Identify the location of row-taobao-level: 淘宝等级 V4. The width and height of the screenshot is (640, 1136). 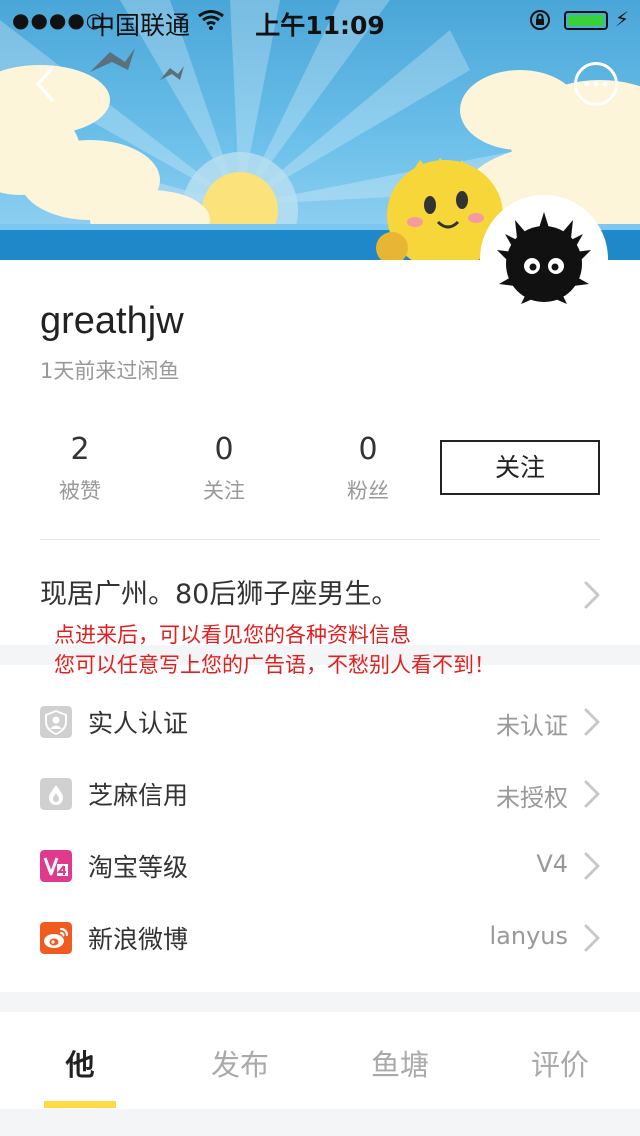
(320, 866).